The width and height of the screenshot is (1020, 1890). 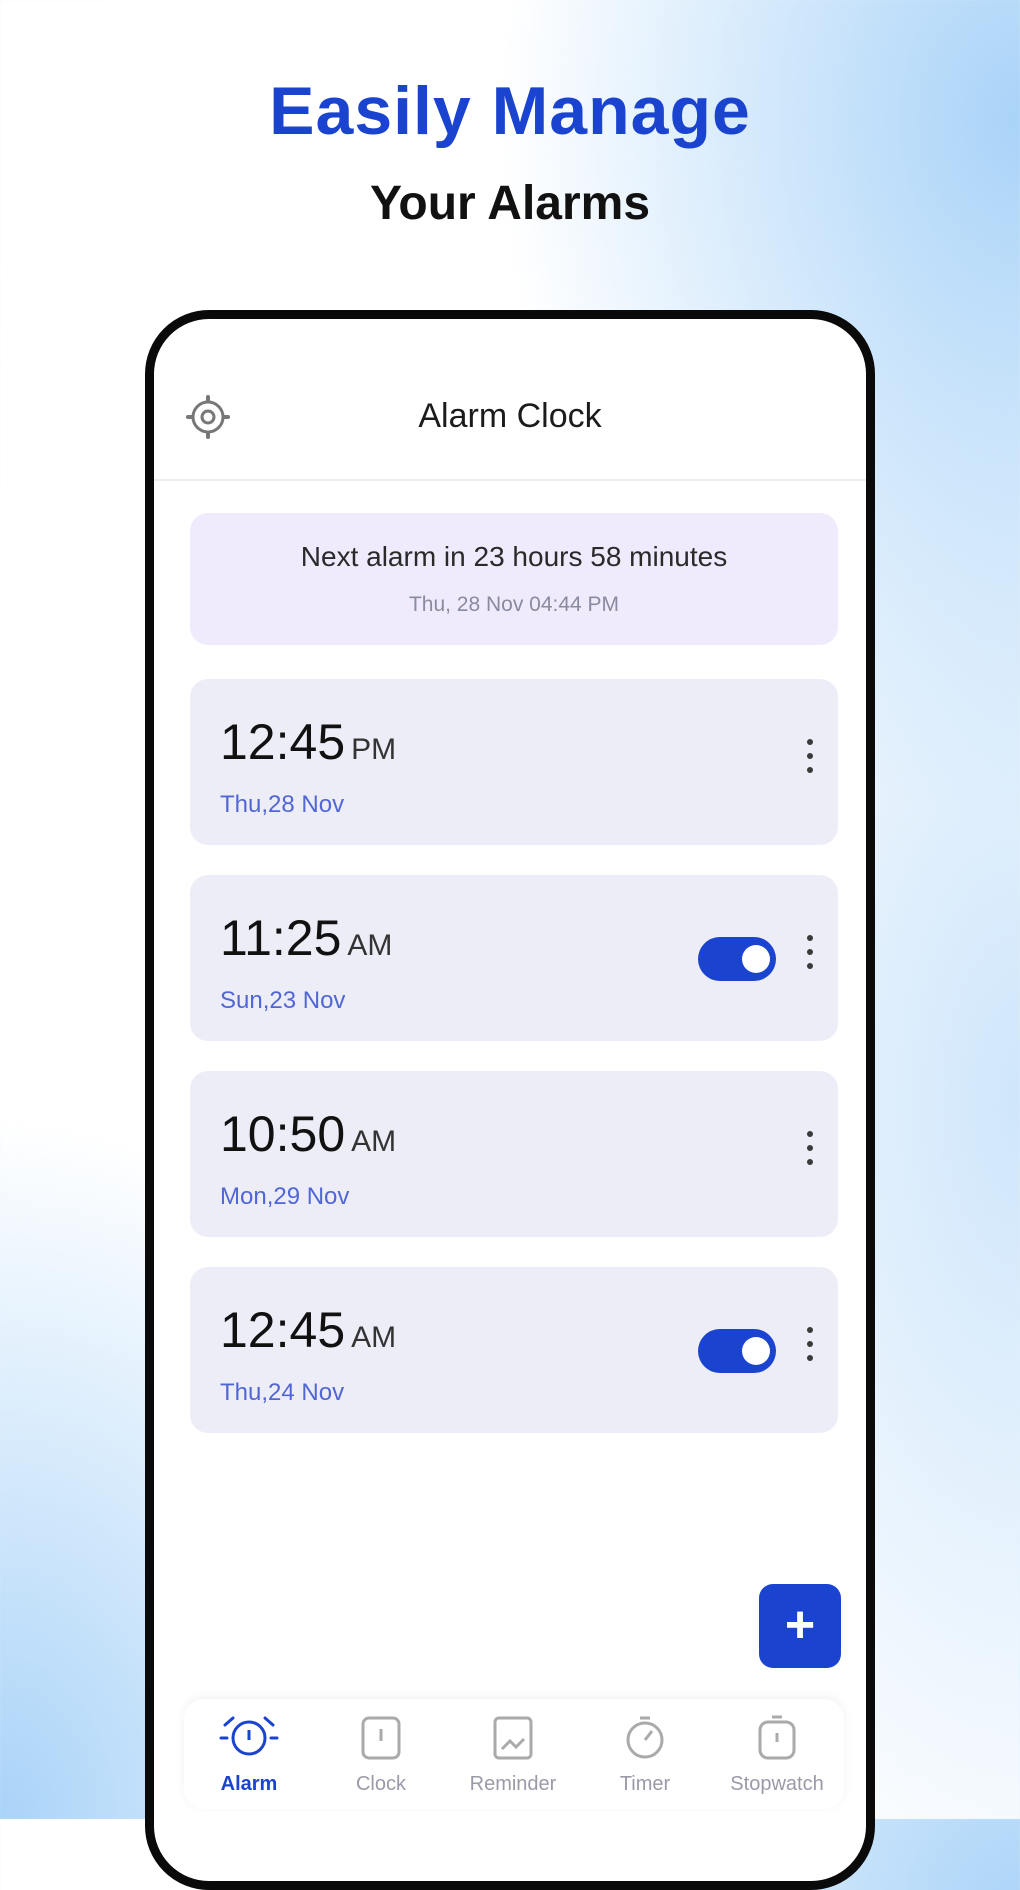 I want to click on alarm-time: 10:50, so click(x=283, y=1134).